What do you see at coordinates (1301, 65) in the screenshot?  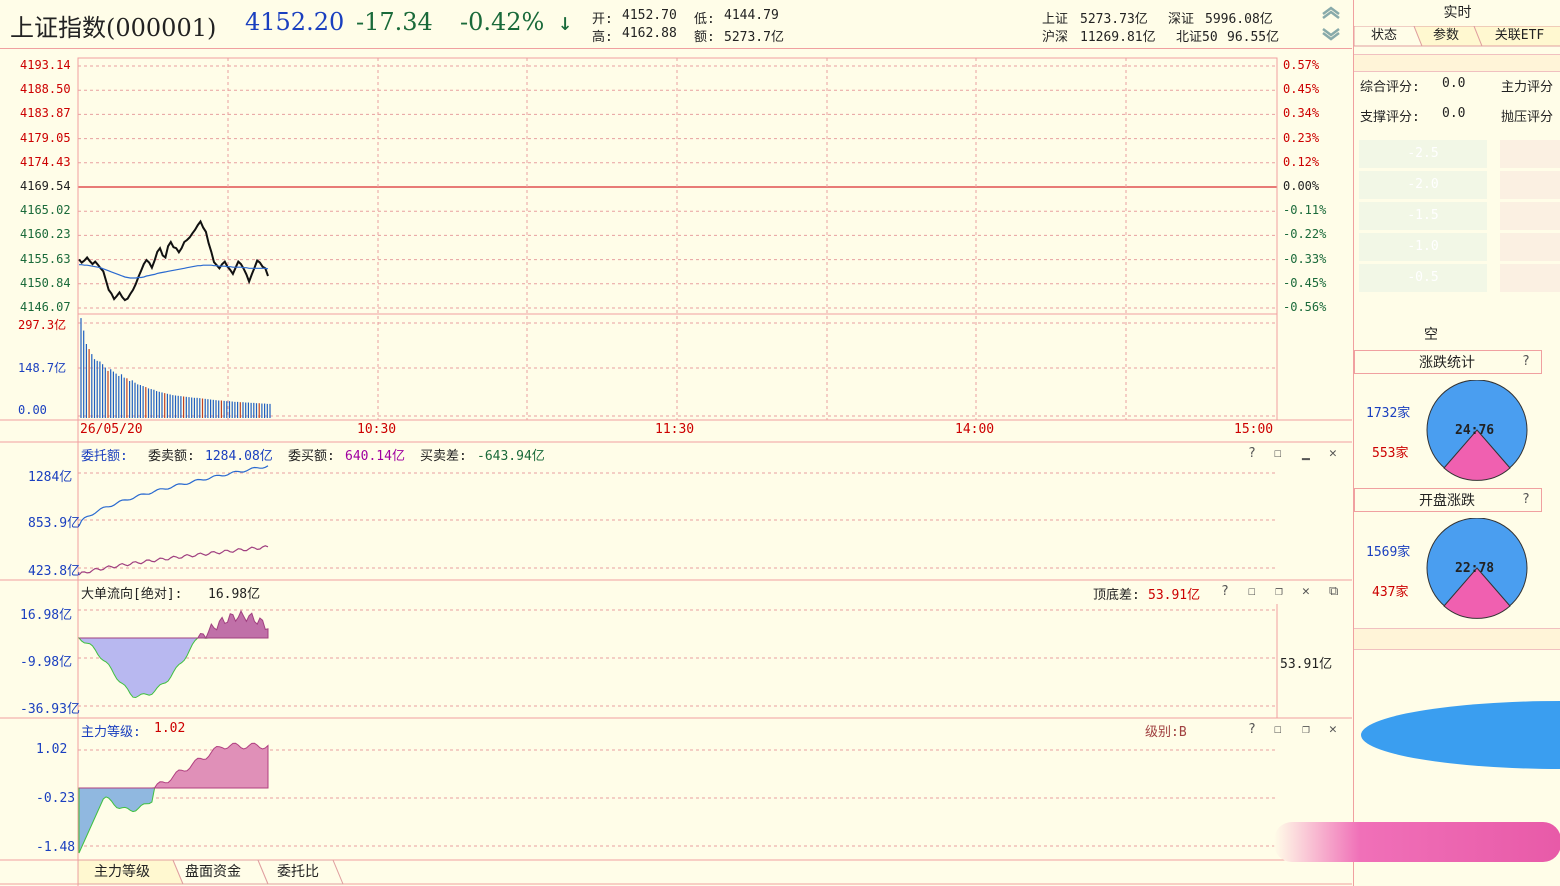 I see `pct-tick-label: 0.57%` at bounding box center [1301, 65].